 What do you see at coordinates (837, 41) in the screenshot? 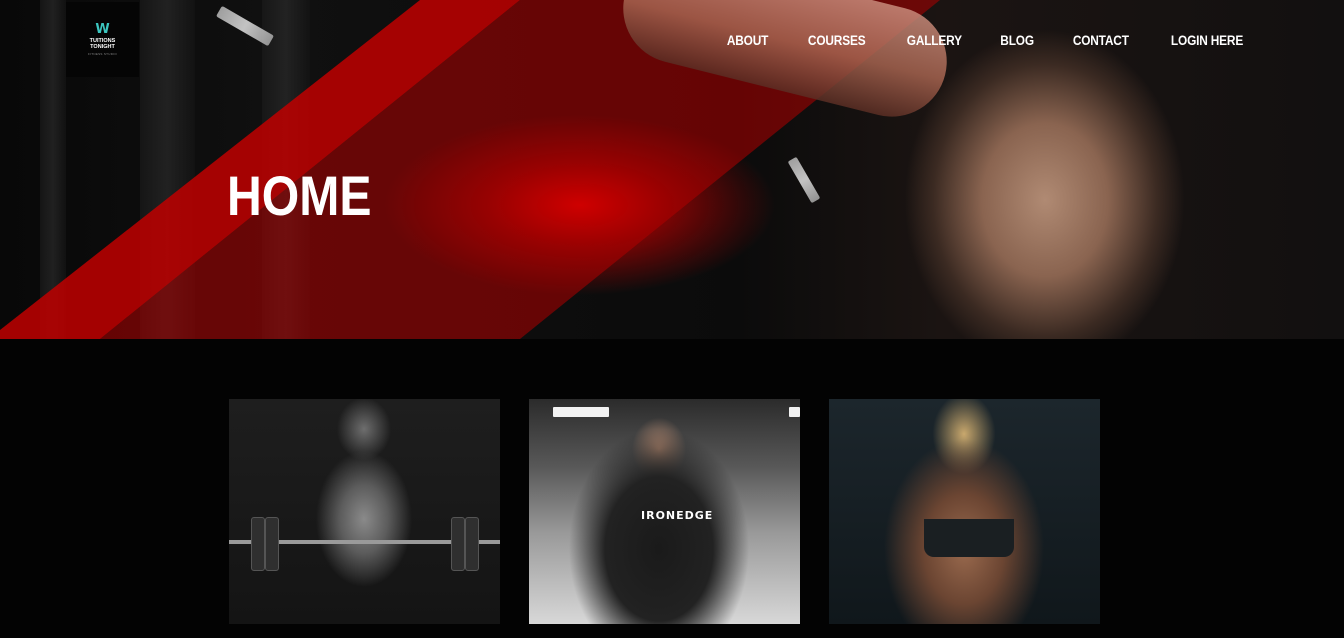
I see `nav-item-courses: COURSES` at bounding box center [837, 41].